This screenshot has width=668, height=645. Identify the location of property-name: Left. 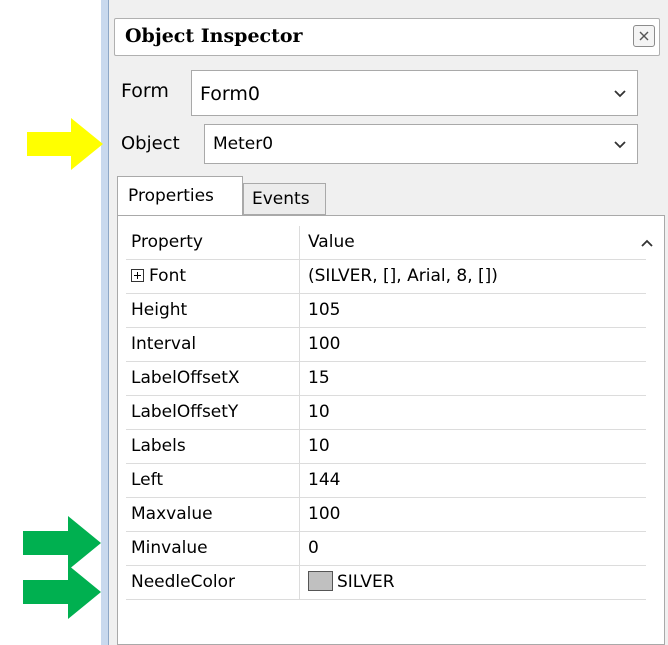
(213, 480).